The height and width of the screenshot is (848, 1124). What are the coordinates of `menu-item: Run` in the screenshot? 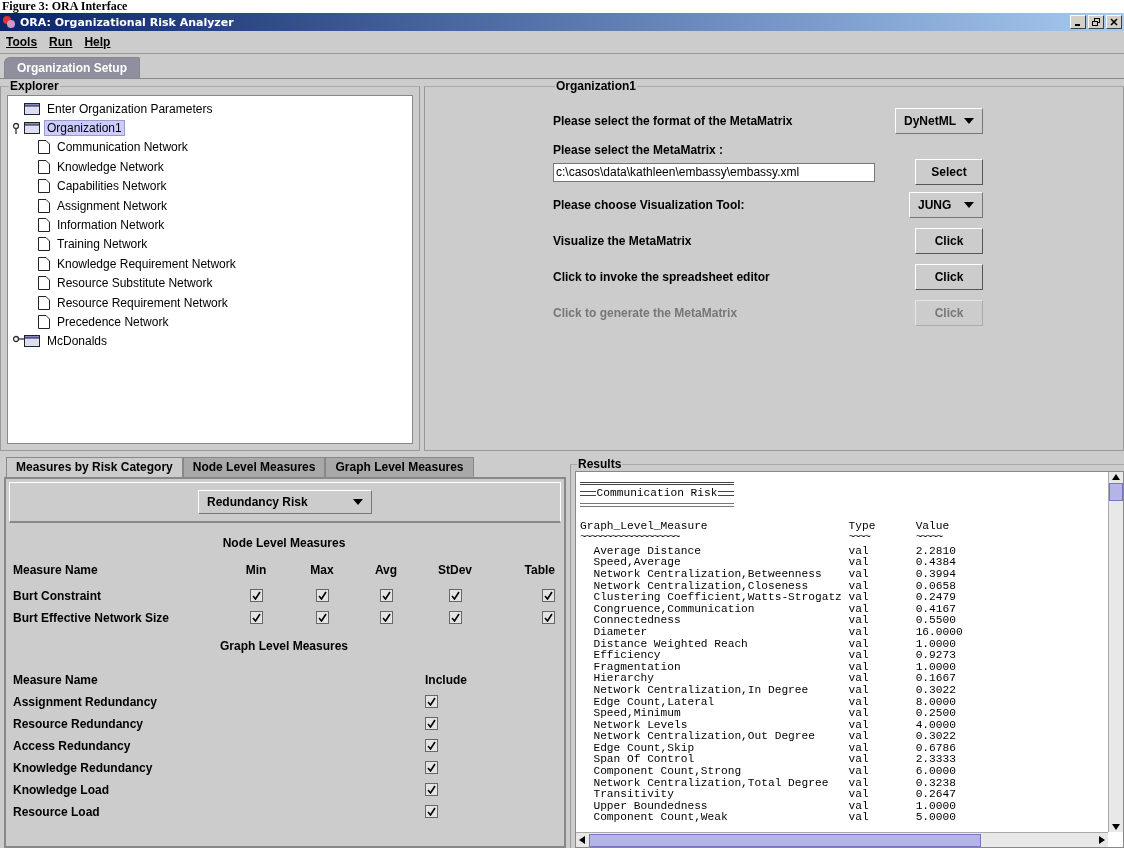 It's located at (61, 42).